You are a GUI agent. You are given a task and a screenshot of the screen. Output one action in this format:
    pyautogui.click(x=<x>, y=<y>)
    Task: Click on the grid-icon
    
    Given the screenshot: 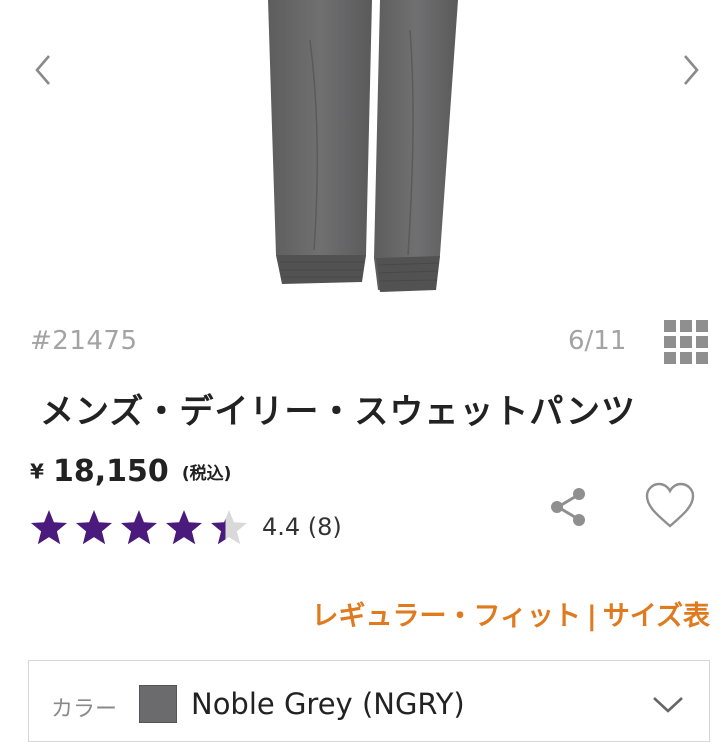 What is the action you would take?
    pyautogui.click(x=686, y=342)
    